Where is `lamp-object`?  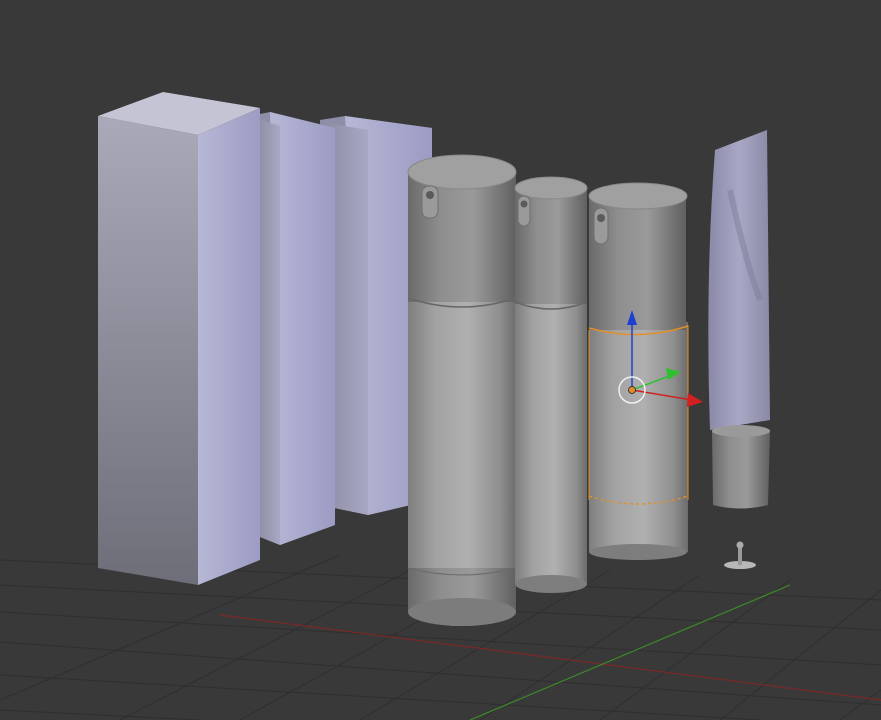
lamp-object is located at coordinates (740, 555).